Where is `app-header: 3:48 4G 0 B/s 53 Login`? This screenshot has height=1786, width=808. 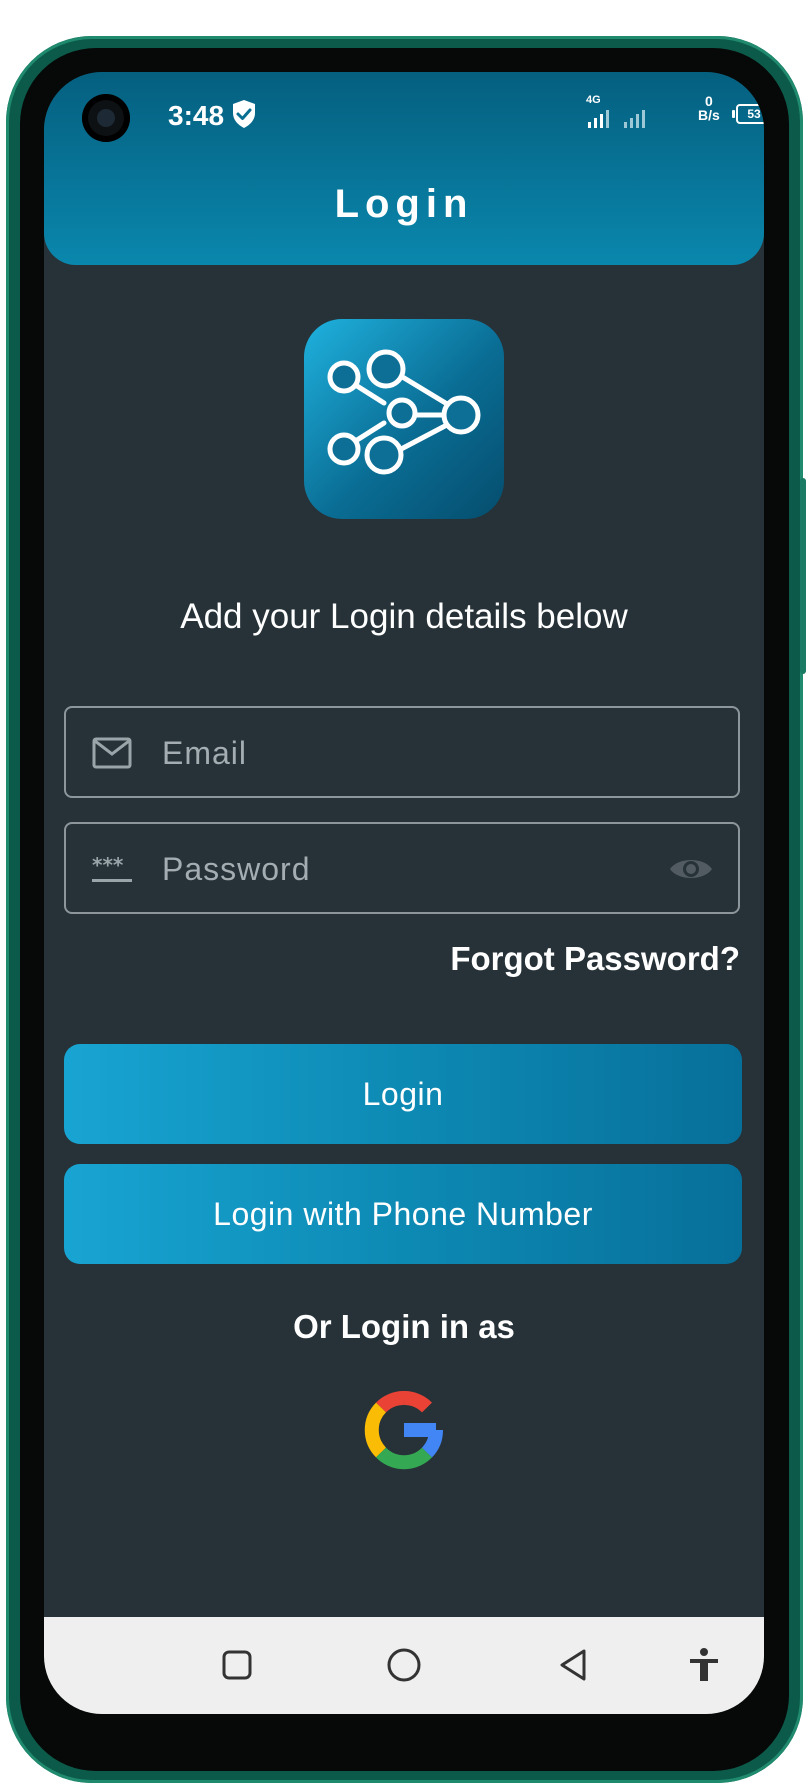 app-header: 3:48 4G 0 B/s 53 Login is located at coordinates (404, 168).